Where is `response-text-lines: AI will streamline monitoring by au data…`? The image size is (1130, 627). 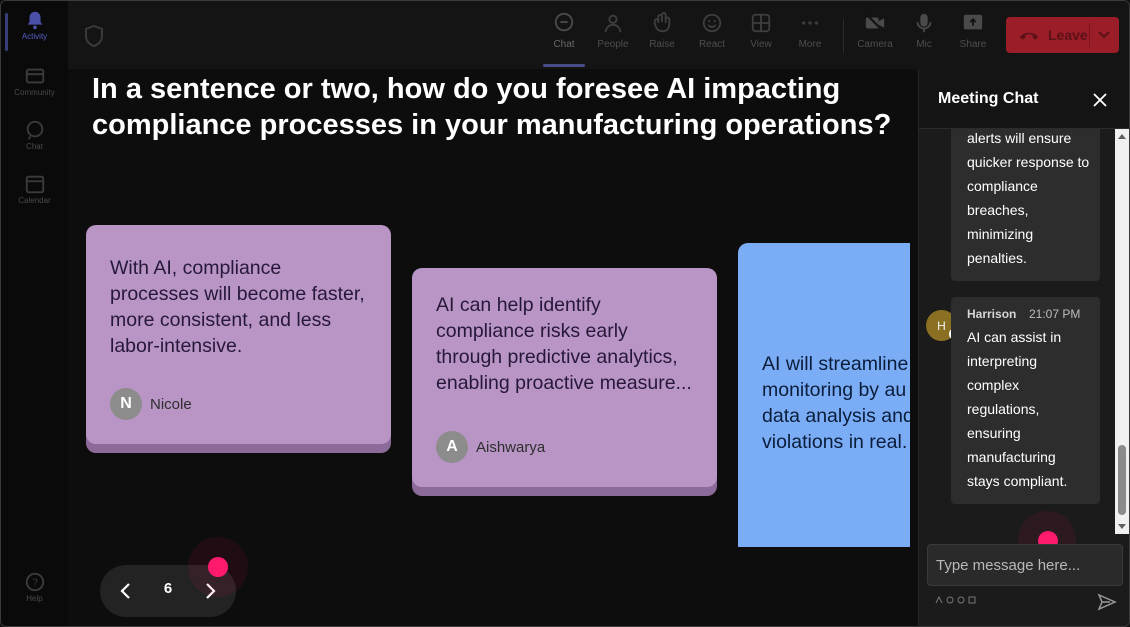 response-text-lines: AI will streamline monitoring by au data… is located at coordinates (836, 403).